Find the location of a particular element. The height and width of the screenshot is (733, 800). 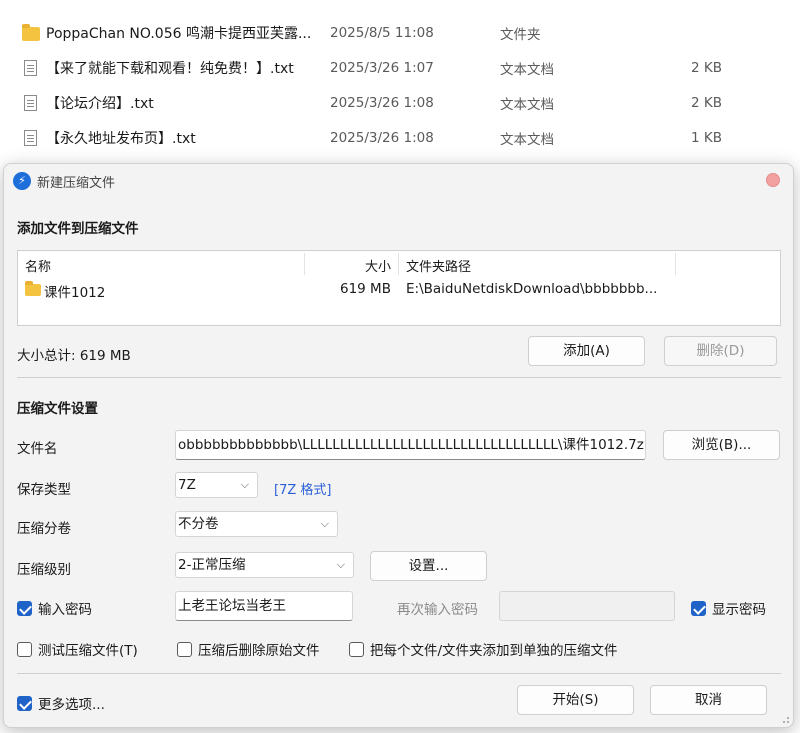

explorer-row-name: 【永久地址发布页】.txt is located at coordinates (121, 139).